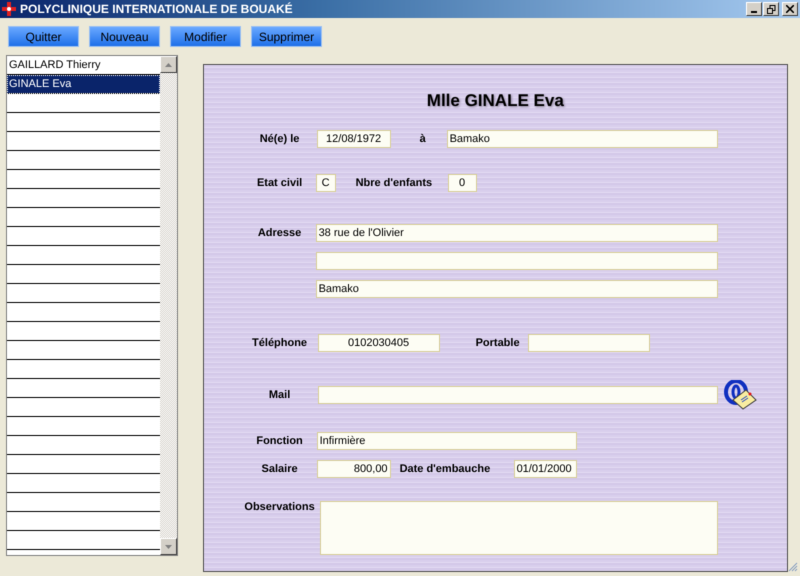  Describe the element at coordinates (168, 305) in the screenshot. I see `scrollbar` at that location.